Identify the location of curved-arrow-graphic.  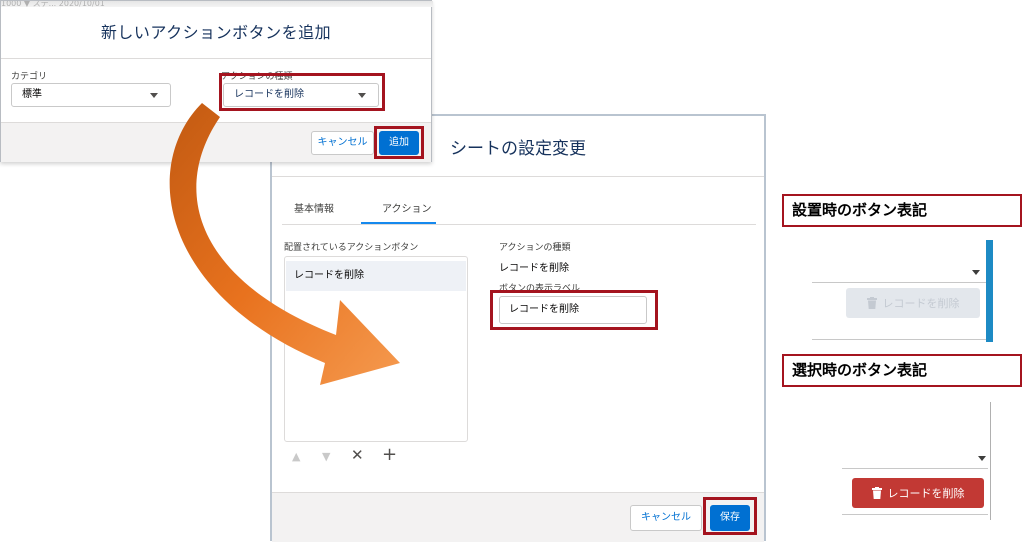
(284, 244).